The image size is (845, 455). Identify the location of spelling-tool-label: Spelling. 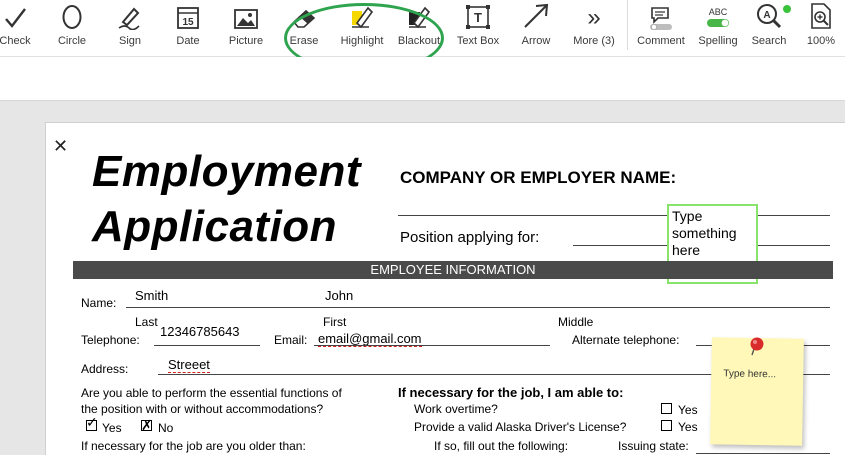
(718, 41).